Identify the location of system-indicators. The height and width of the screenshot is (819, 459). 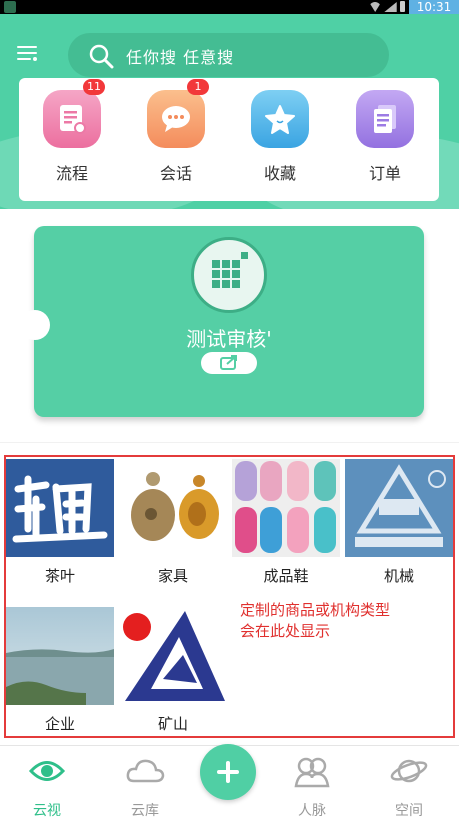
(387, 6).